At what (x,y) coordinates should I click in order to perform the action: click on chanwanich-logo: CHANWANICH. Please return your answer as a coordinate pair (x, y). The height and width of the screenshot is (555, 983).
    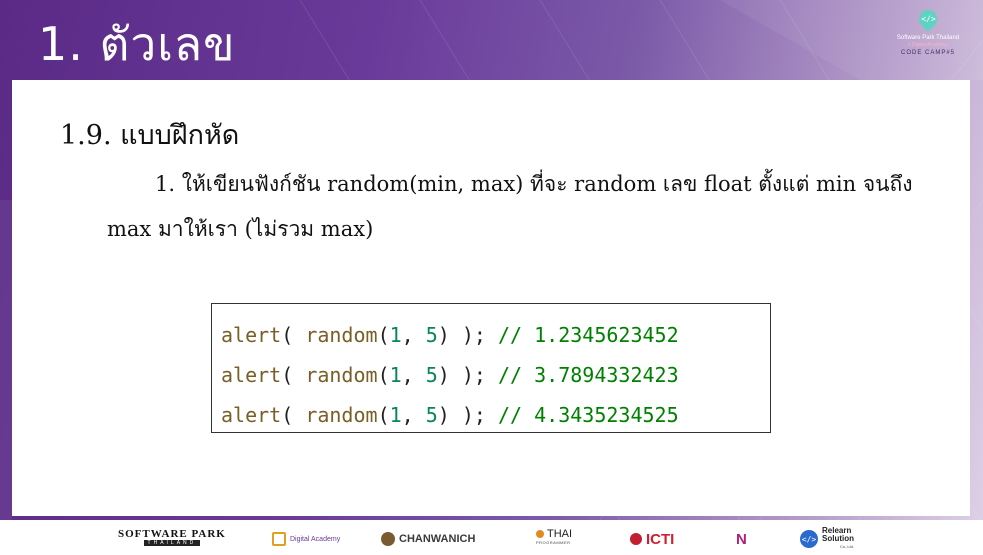
    Looking at the image, I should click on (428, 539).